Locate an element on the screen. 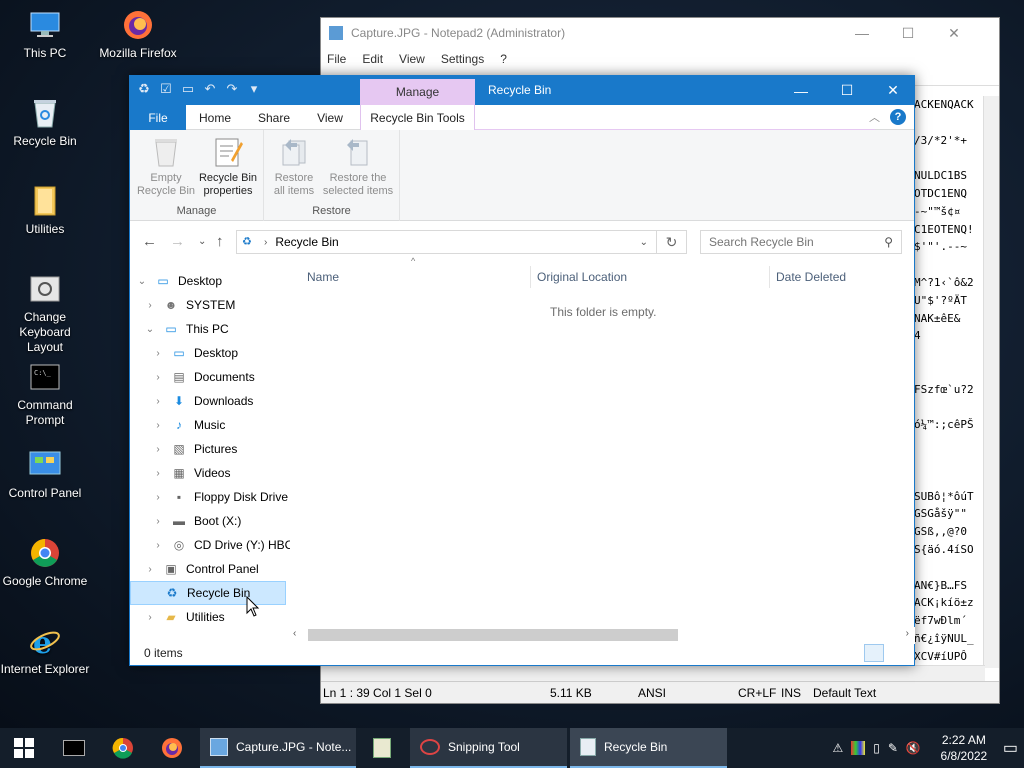  details-view-icon is located at coordinates (874, 653).